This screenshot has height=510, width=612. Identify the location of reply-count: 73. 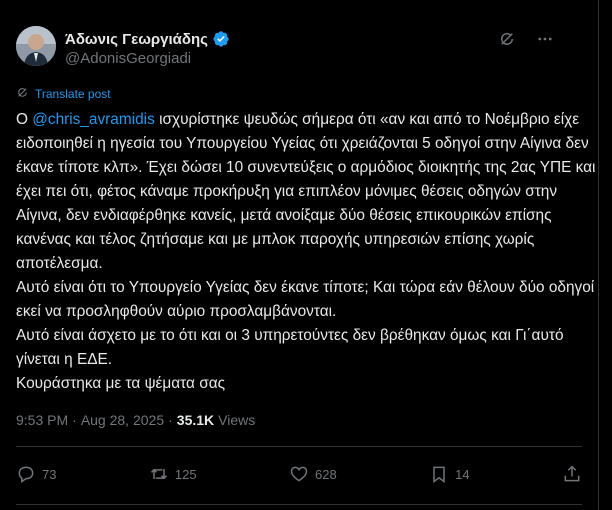
(49, 474).